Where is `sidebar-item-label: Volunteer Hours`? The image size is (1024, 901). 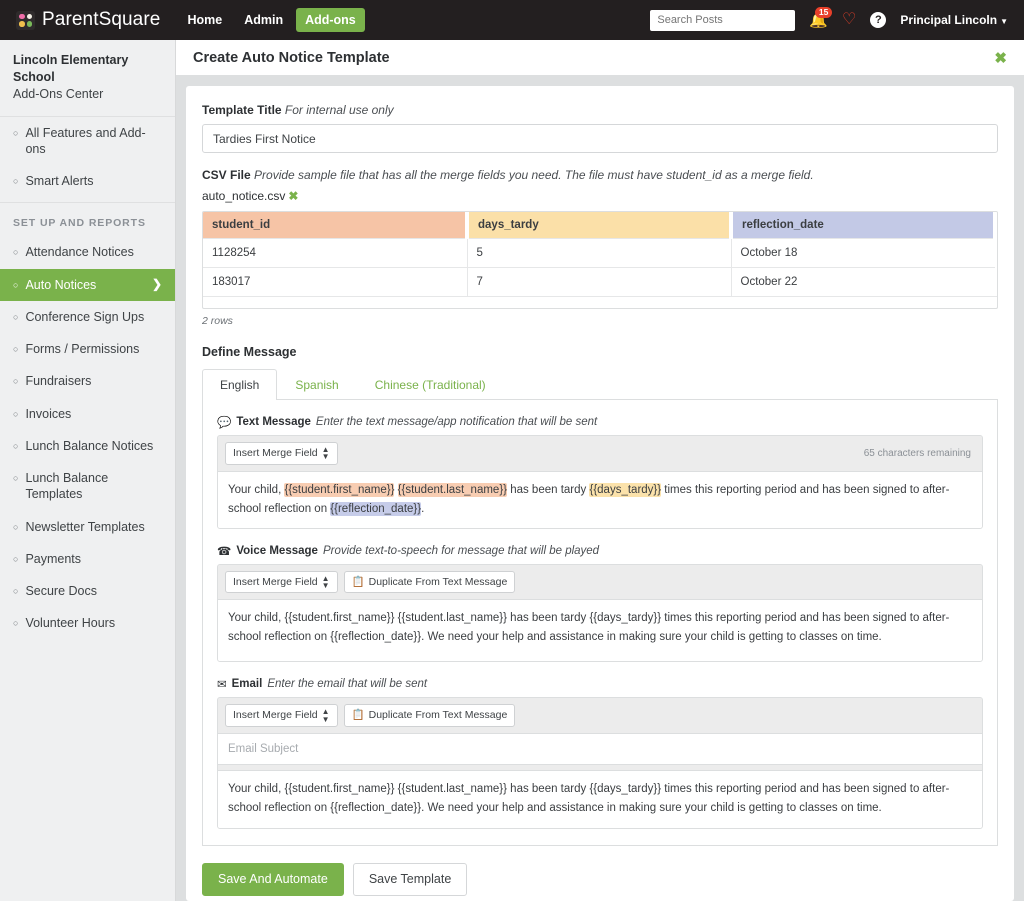 sidebar-item-label: Volunteer Hours is located at coordinates (70, 623).